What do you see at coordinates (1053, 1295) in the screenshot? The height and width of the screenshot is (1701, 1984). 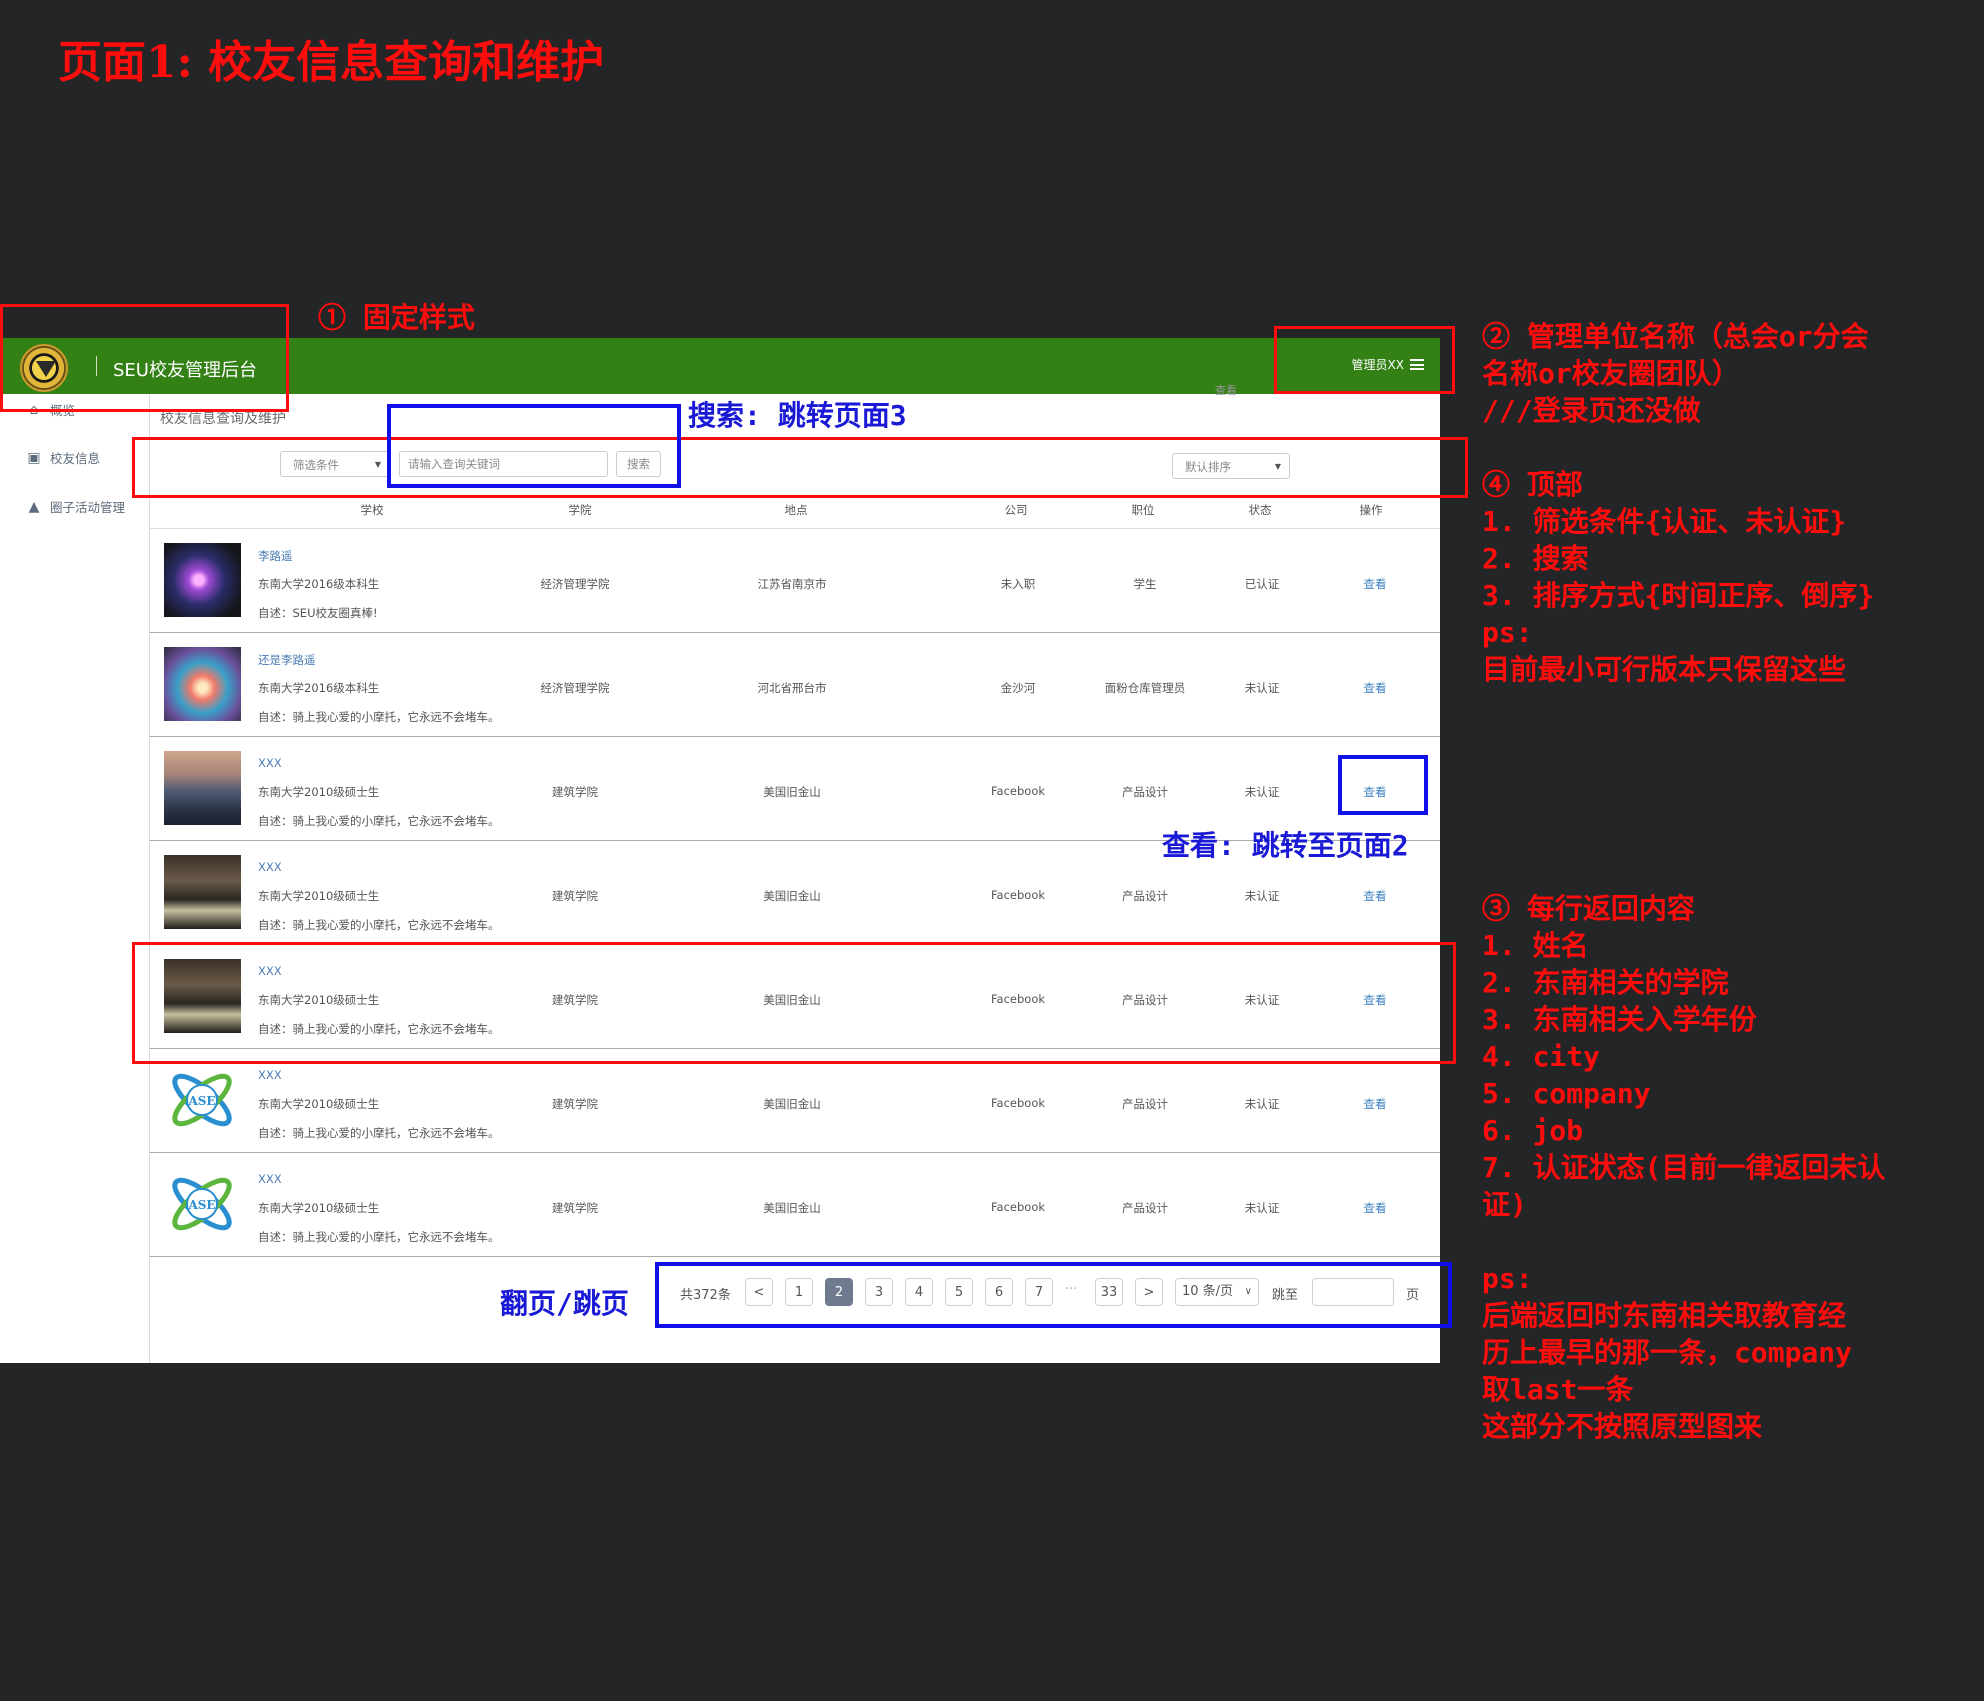 I see `annotation-box-pagination` at bounding box center [1053, 1295].